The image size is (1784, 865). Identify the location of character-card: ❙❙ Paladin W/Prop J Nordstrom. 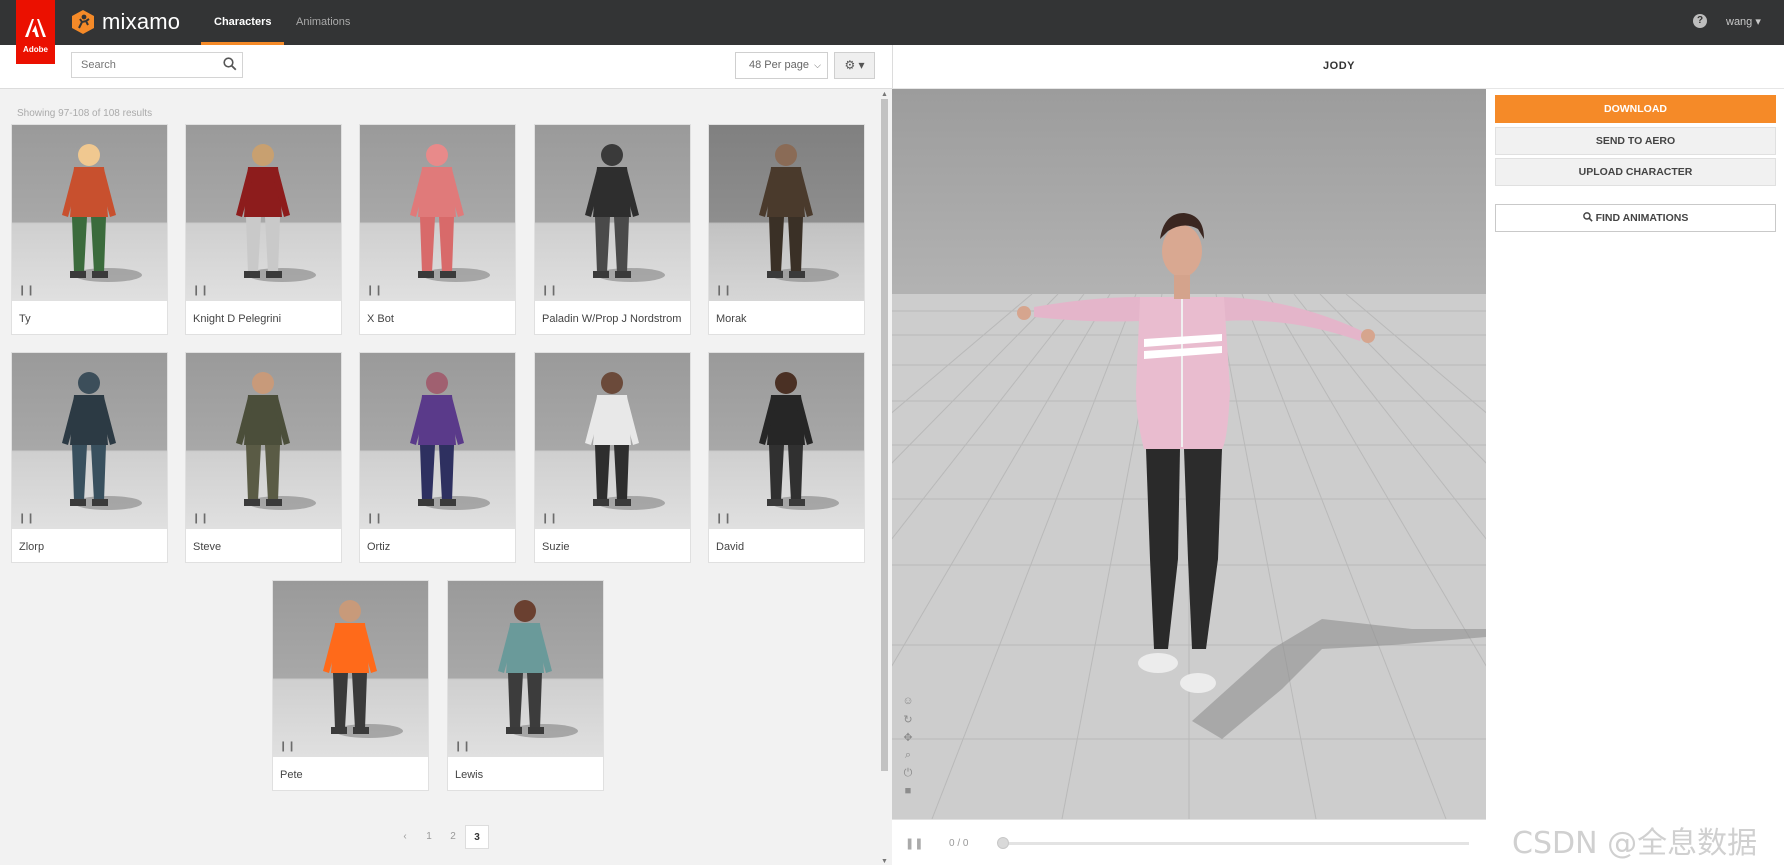
(612, 229).